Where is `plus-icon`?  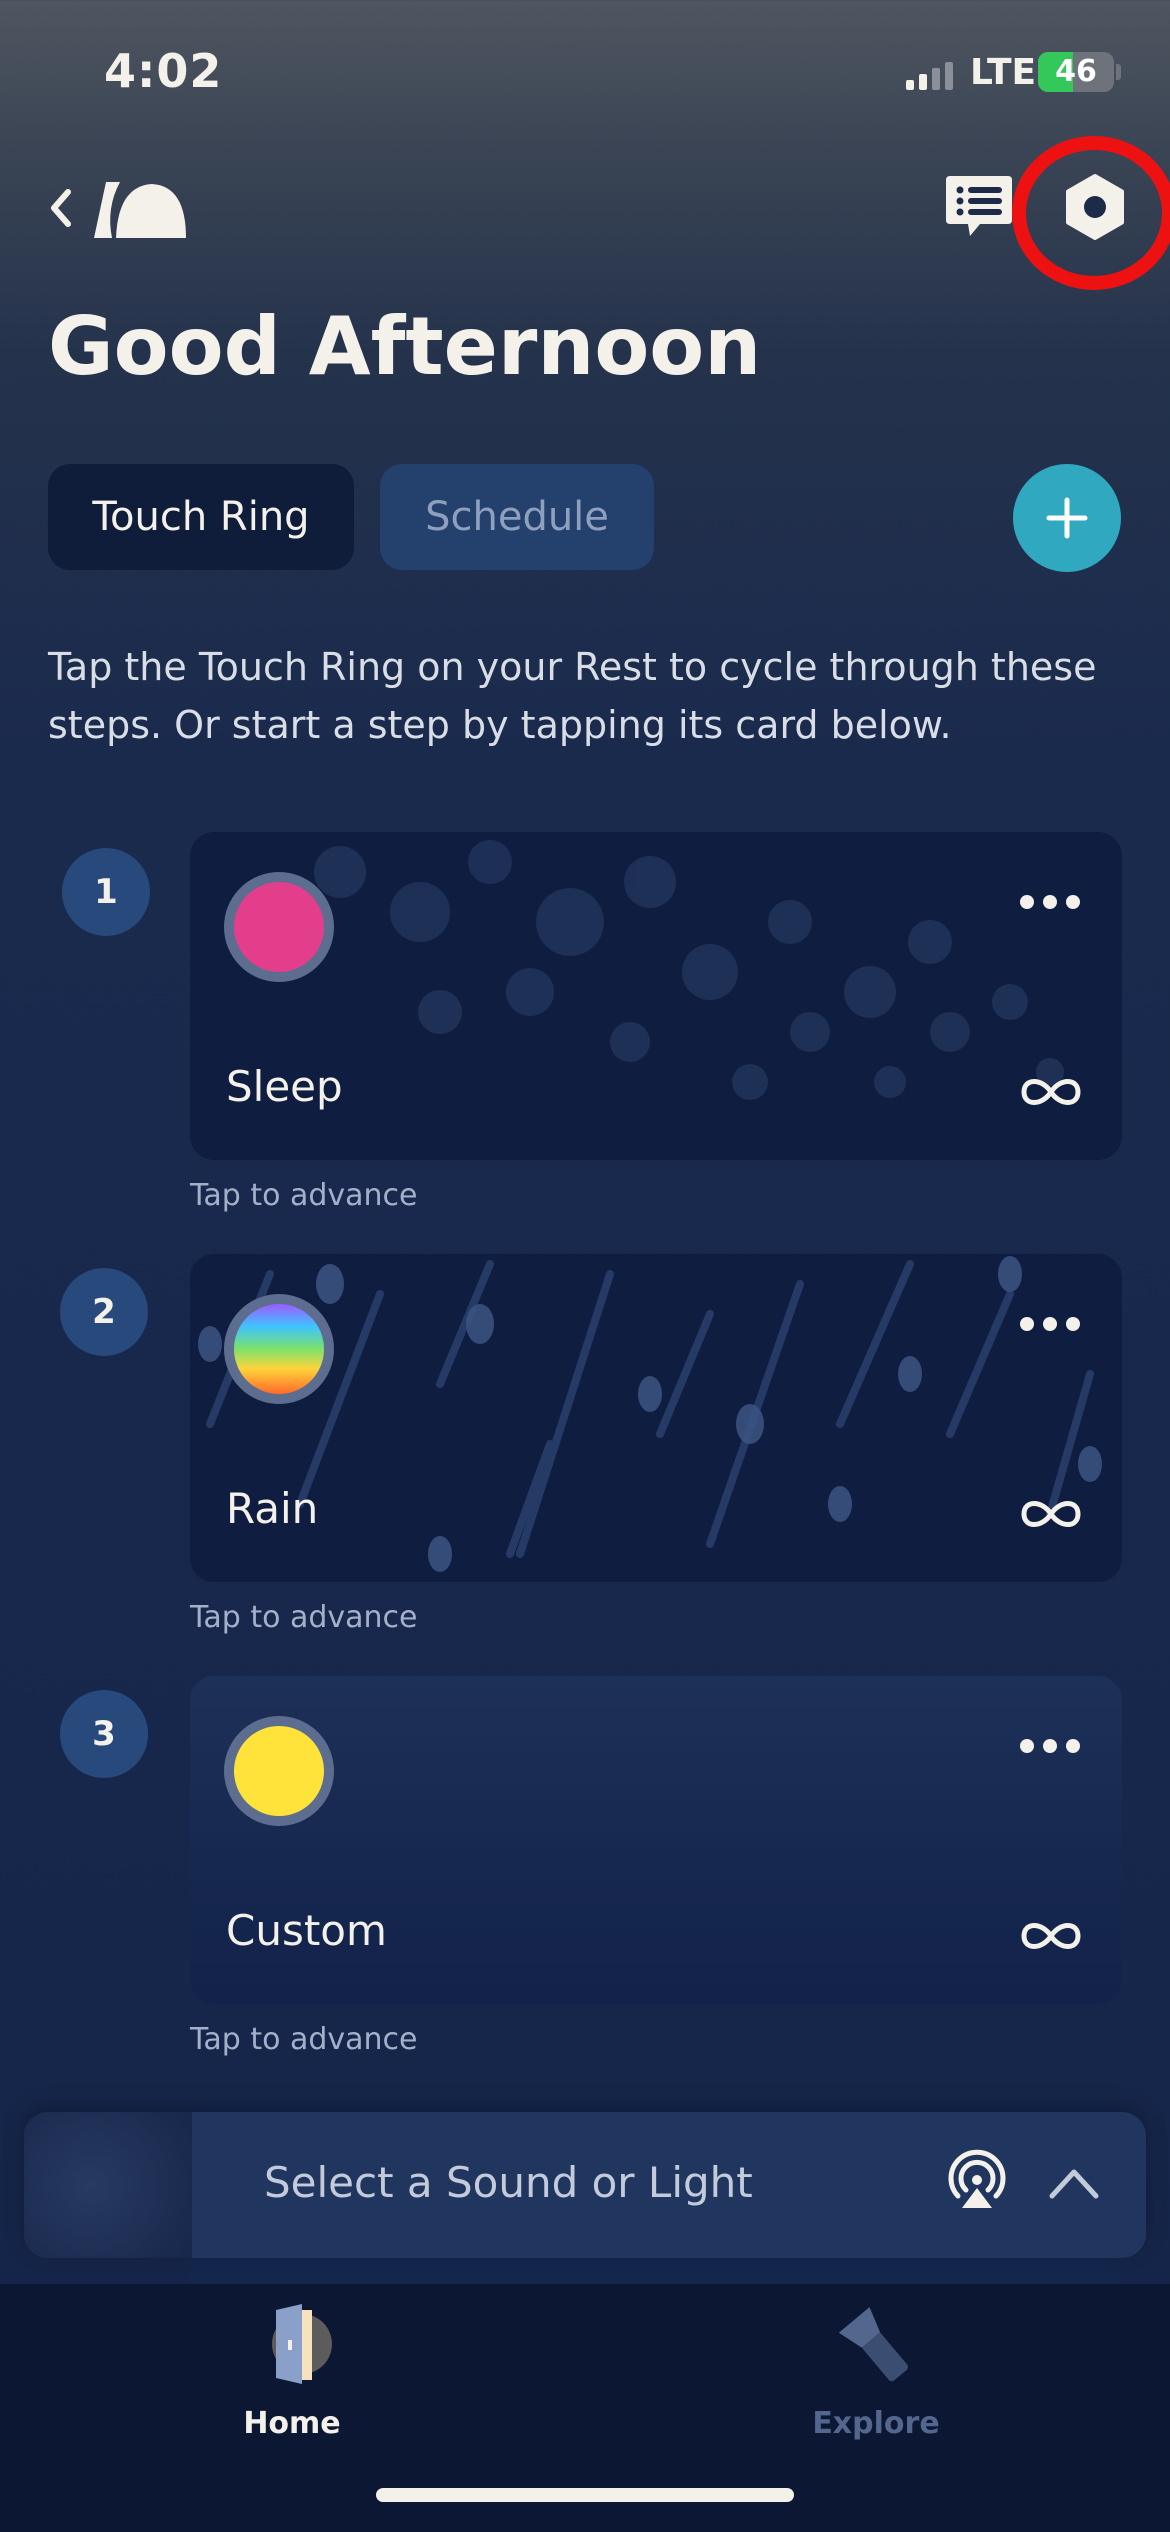 plus-icon is located at coordinates (1067, 518).